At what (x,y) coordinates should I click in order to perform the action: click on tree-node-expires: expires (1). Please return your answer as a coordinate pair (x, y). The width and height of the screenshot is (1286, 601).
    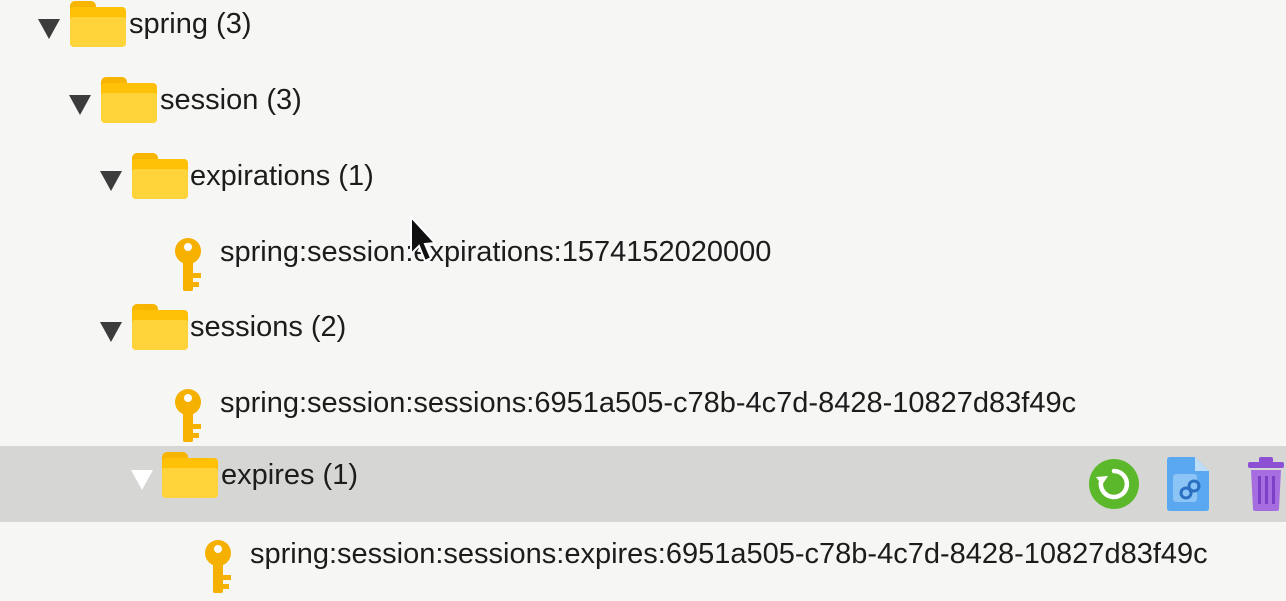
    Looking at the image, I should click on (643, 484).